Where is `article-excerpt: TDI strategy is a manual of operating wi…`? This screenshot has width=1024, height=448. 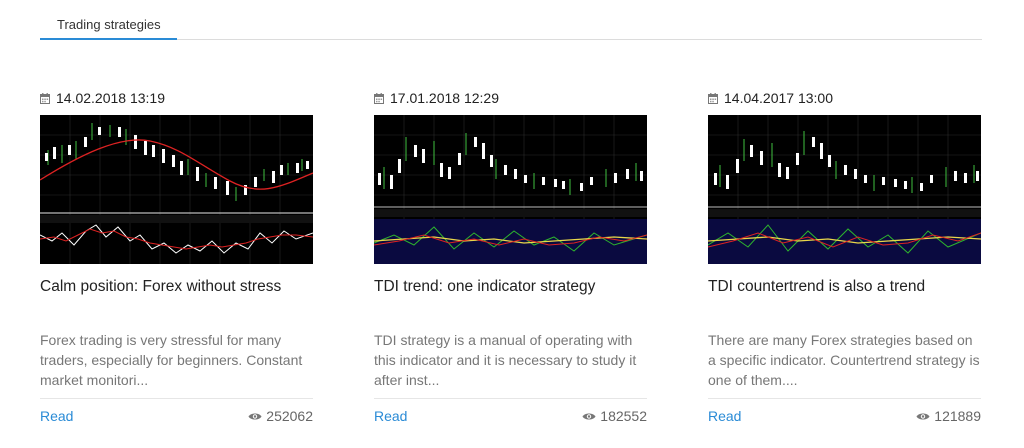 article-excerpt: TDI strategy is a manual of operating wi… is located at coordinates (505, 360).